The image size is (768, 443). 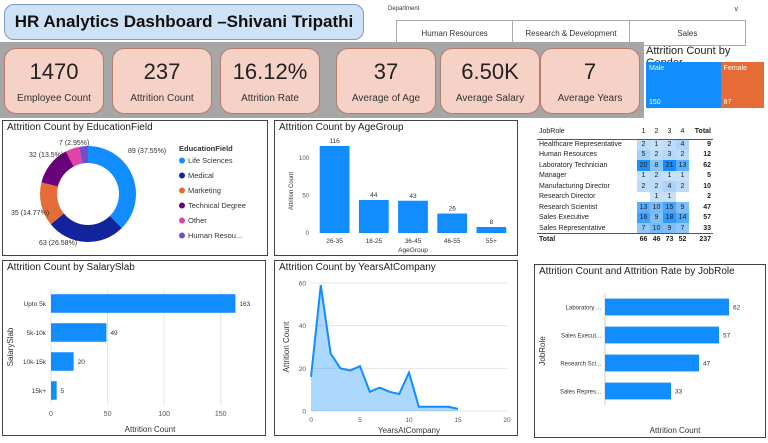 I want to click on matrix-header-col: 3, so click(x=669, y=132).